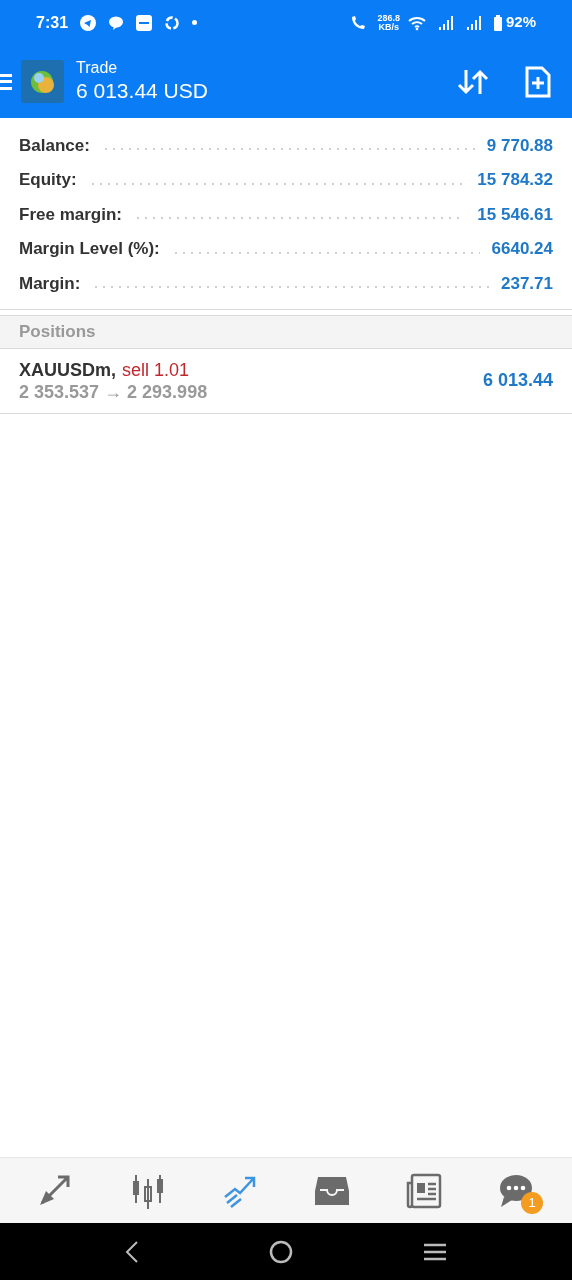  I want to click on back-icon, so click(132, 1251).